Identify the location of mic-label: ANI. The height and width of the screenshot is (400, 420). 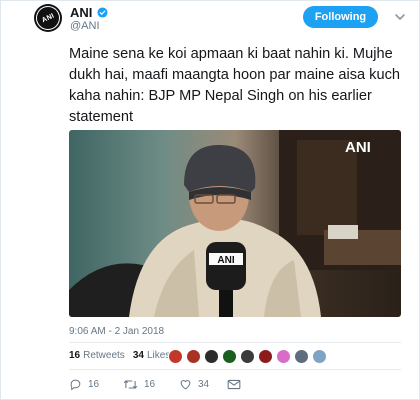
(225, 260).